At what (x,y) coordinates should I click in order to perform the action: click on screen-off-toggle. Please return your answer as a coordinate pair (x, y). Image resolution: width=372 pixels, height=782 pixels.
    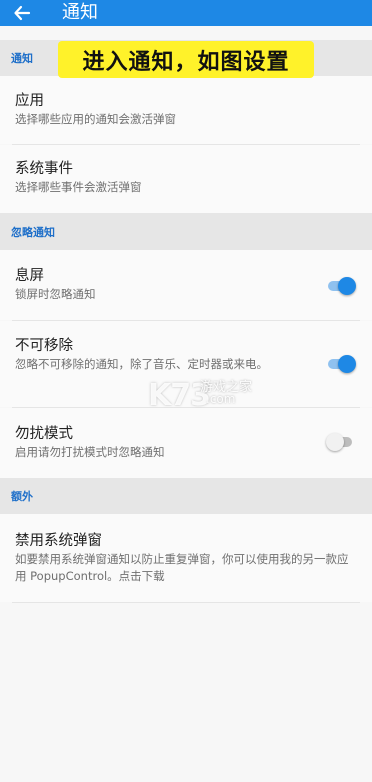
    Looking at the image, I should click on (341, 286).